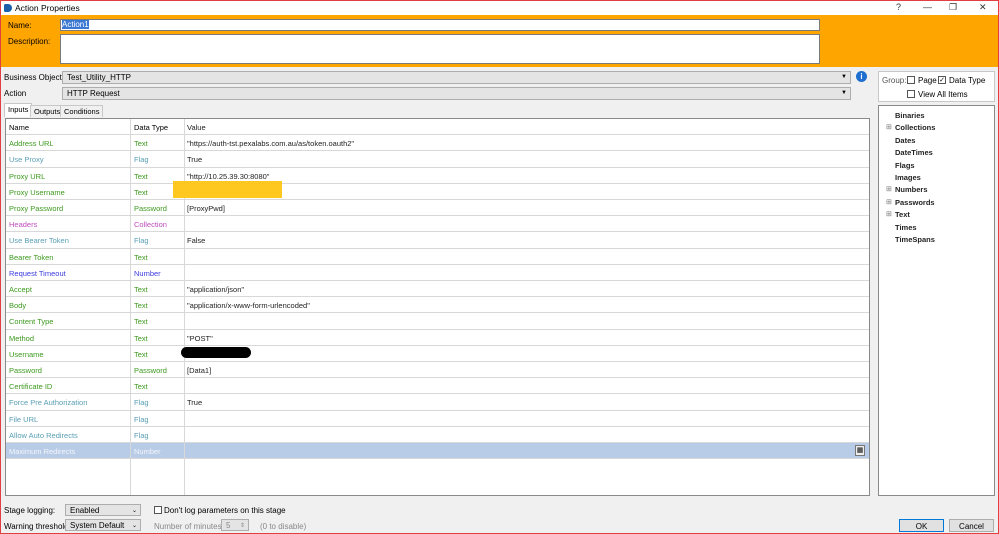  What do you see at coordinates (437, 451) in the screenshot?
I see `table-row: Maximum Redirects Number ▦` at bounding box center [437, 451].